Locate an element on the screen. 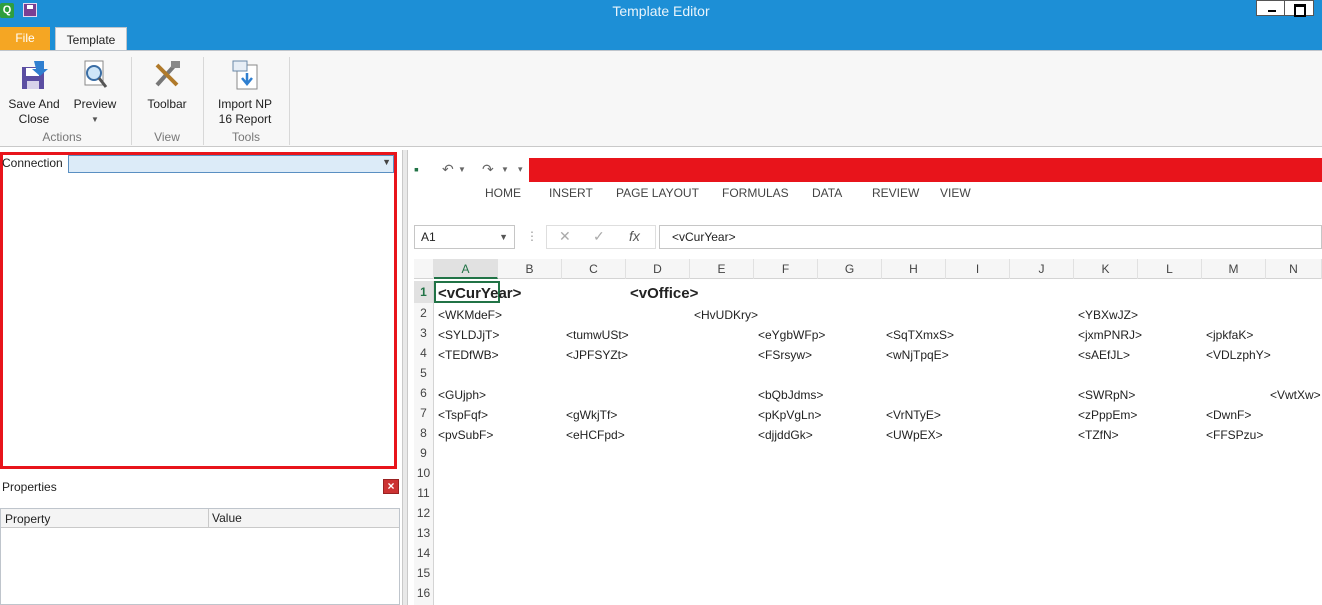  cell-h8: <UWpEX> is located at coordinates (914, 435).